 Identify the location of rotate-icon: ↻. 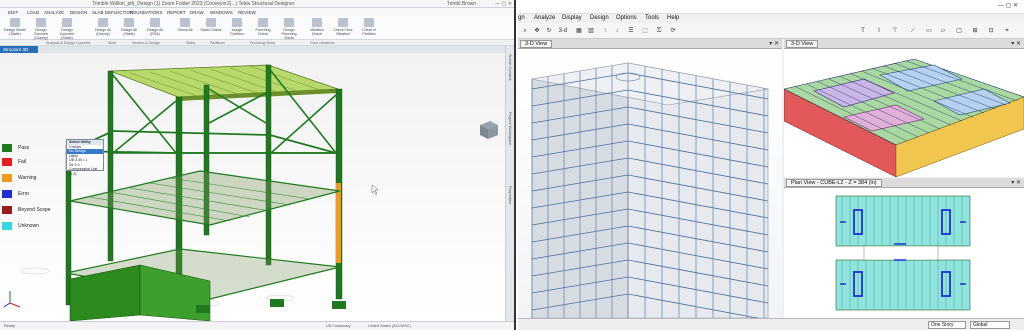
(549, 31).